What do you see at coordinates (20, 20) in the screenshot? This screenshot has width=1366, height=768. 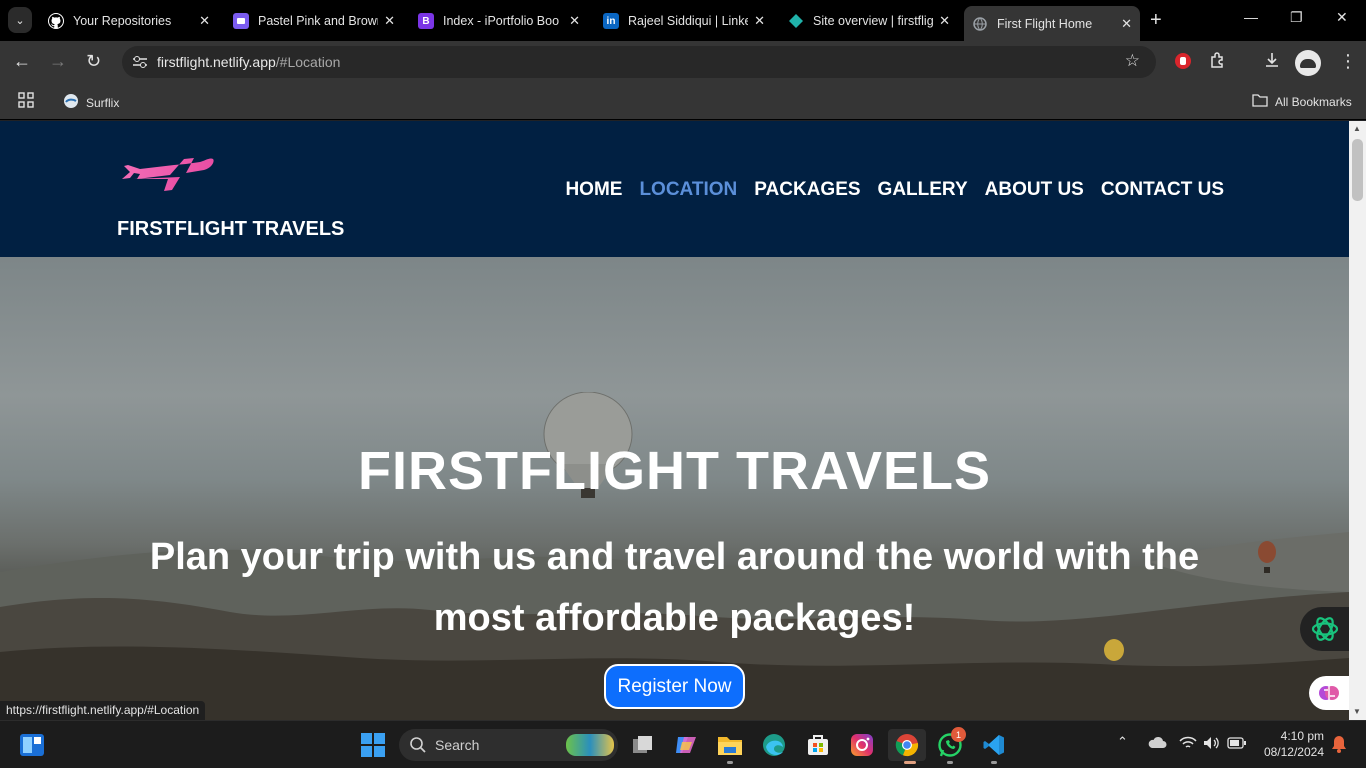 I see `tab-search-chevron-icon: ⌄` at bounding box center [20, 20].